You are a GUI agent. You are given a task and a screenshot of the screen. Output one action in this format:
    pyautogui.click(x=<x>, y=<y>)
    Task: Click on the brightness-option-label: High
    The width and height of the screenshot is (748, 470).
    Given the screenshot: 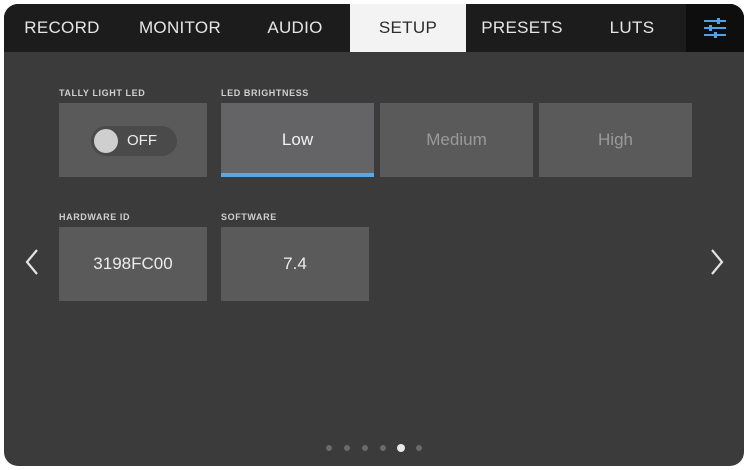 What is the action you would take?
    pyautogui.click(x=615, y=139)
    